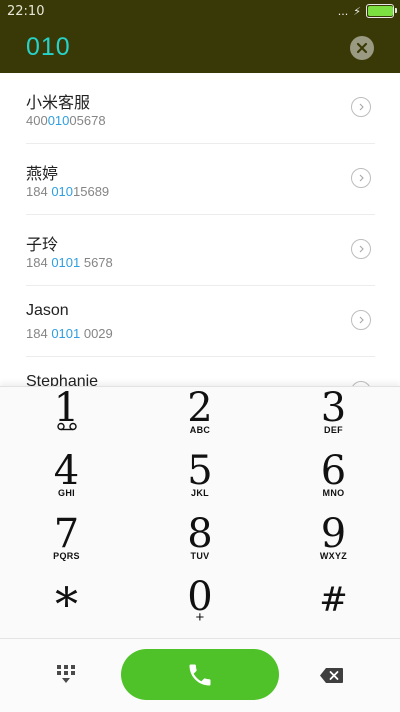 Image resolution: width=400 pixels, height=712 pixels. I want to click on key-letters: DEF, so click(333, 430).